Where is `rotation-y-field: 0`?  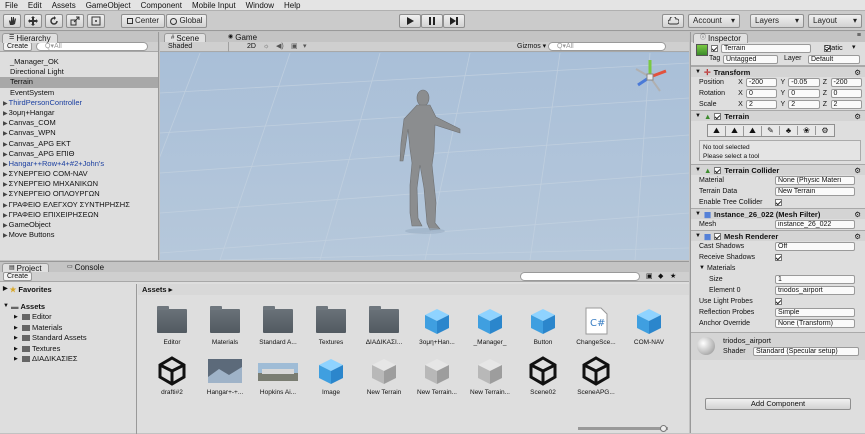
rotation-y-field: 0 is located at coordinates (804, 93).